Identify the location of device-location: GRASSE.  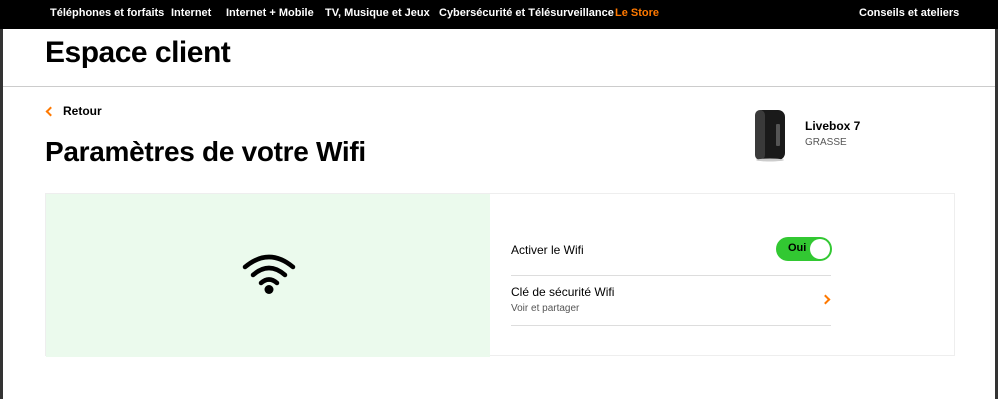
(826, 142).